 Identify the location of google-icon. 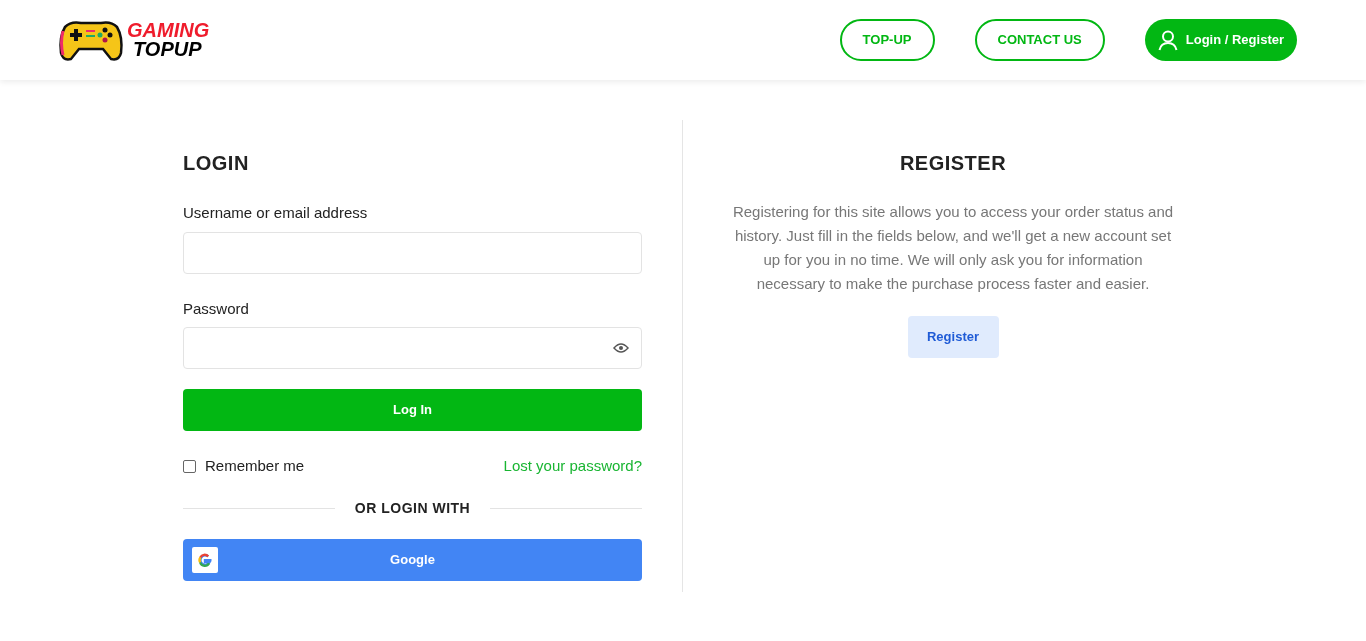
(205, 559).